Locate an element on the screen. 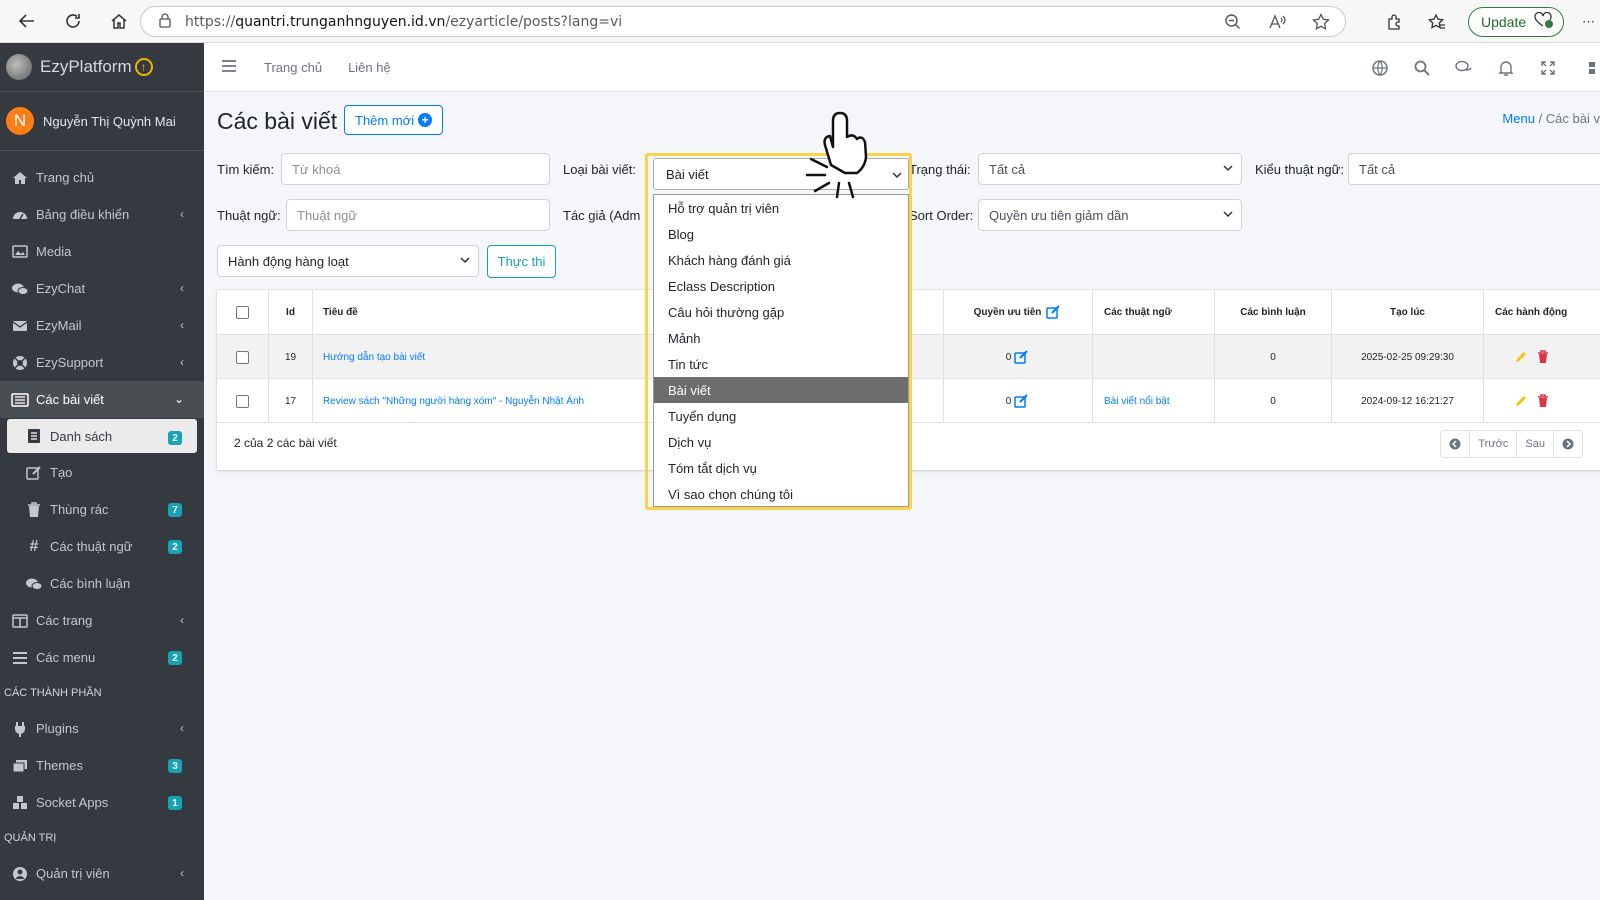  sidebar-item-ezysupport: EzySupport ‹ is located at coordinates (102, 362).